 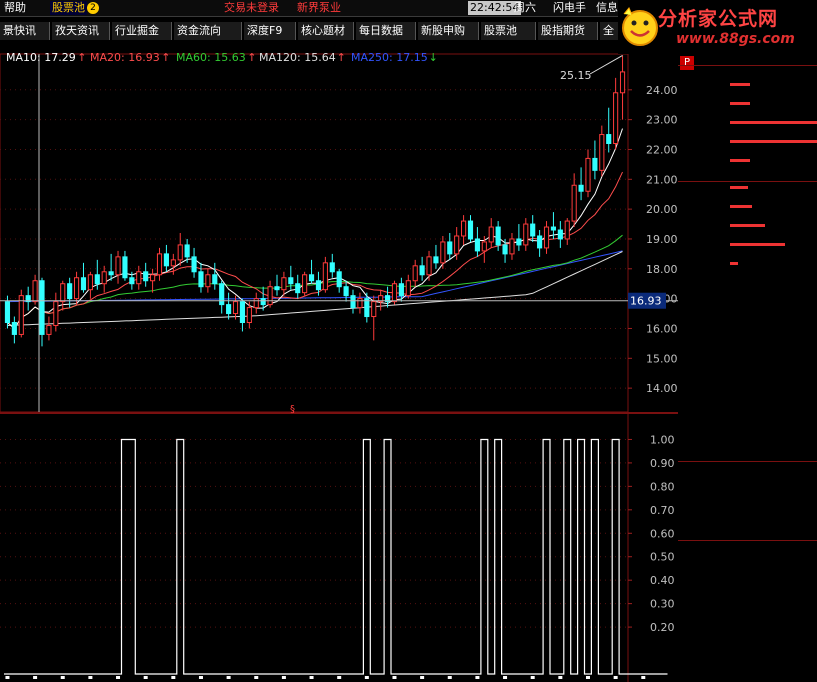 I want to click on menu-help: 帮助, so click(x=15, y=8).